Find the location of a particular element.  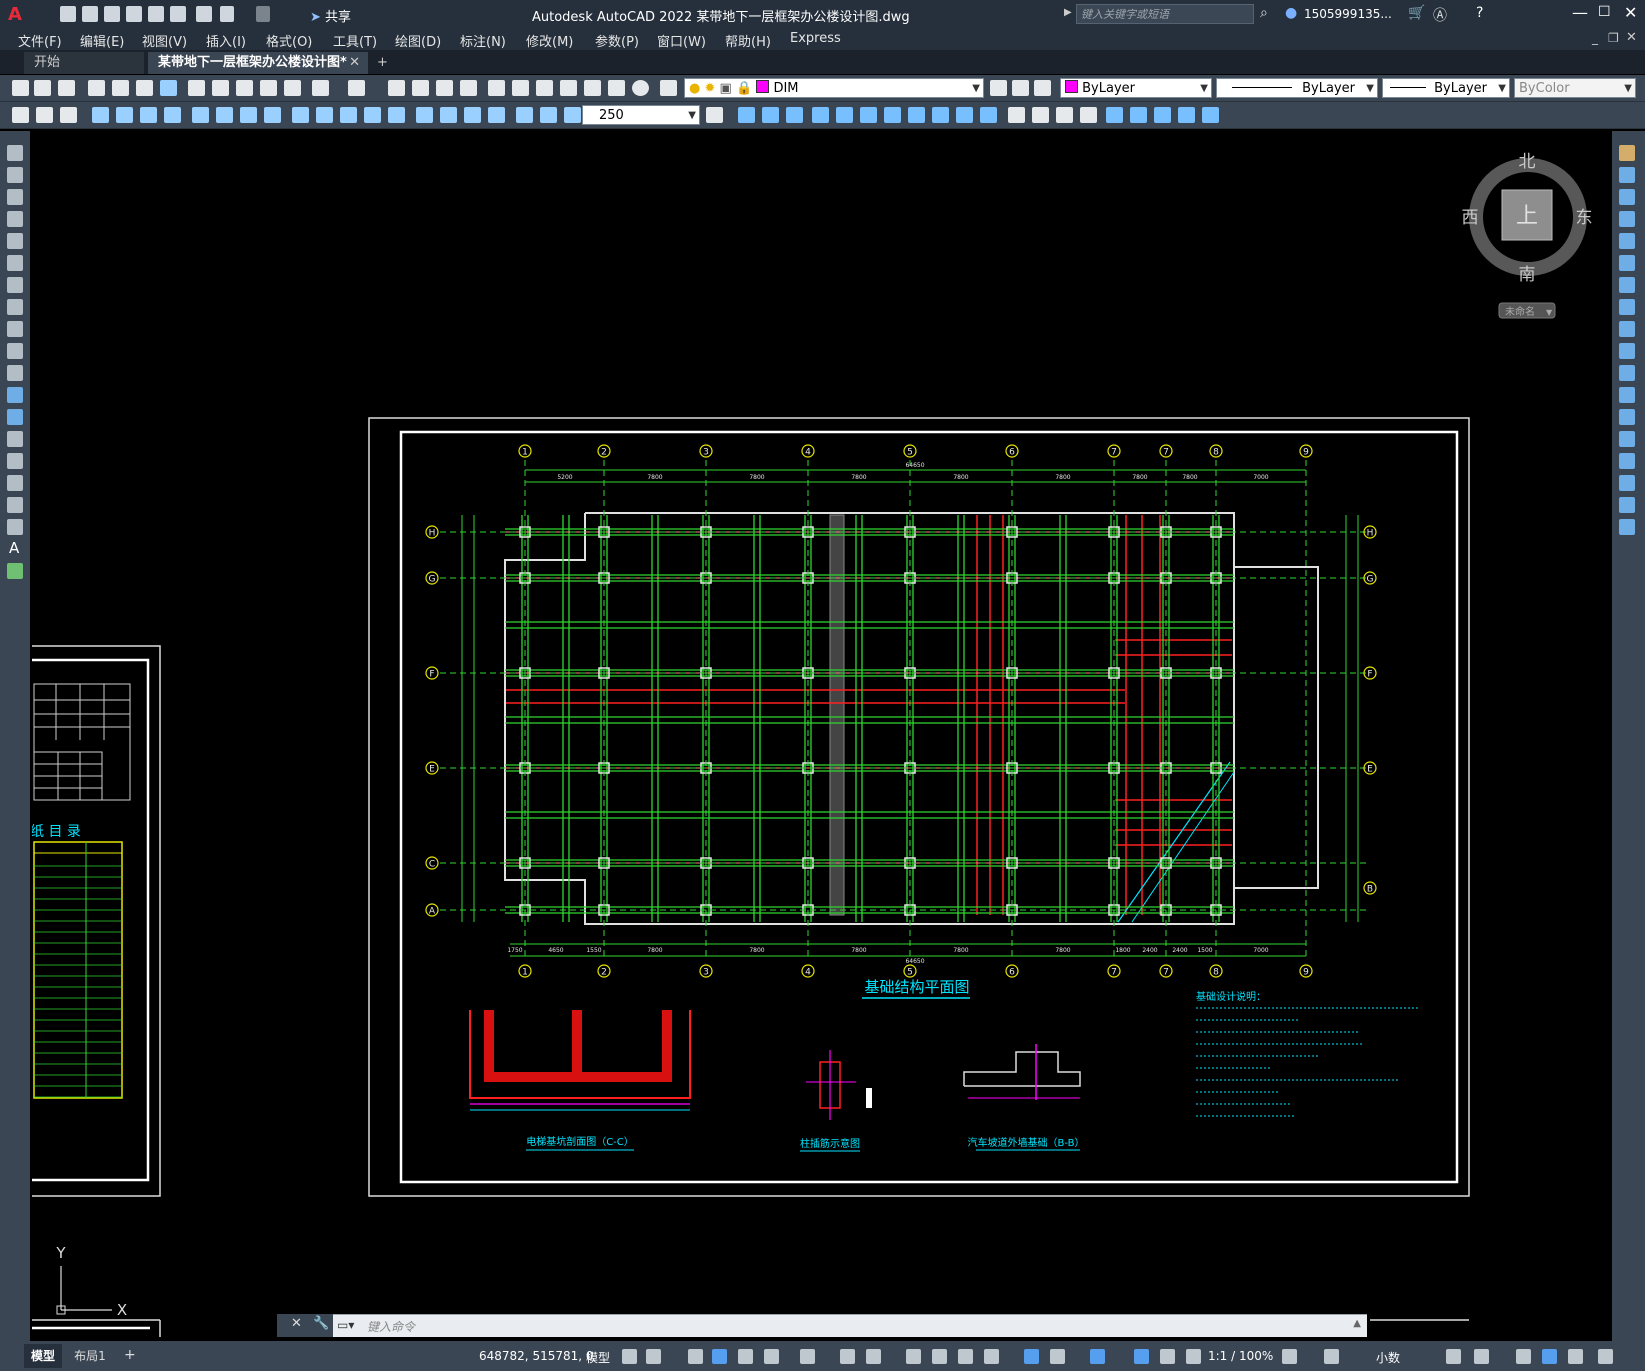

dynamic-input-icon is located at coordinates (719, 1356).